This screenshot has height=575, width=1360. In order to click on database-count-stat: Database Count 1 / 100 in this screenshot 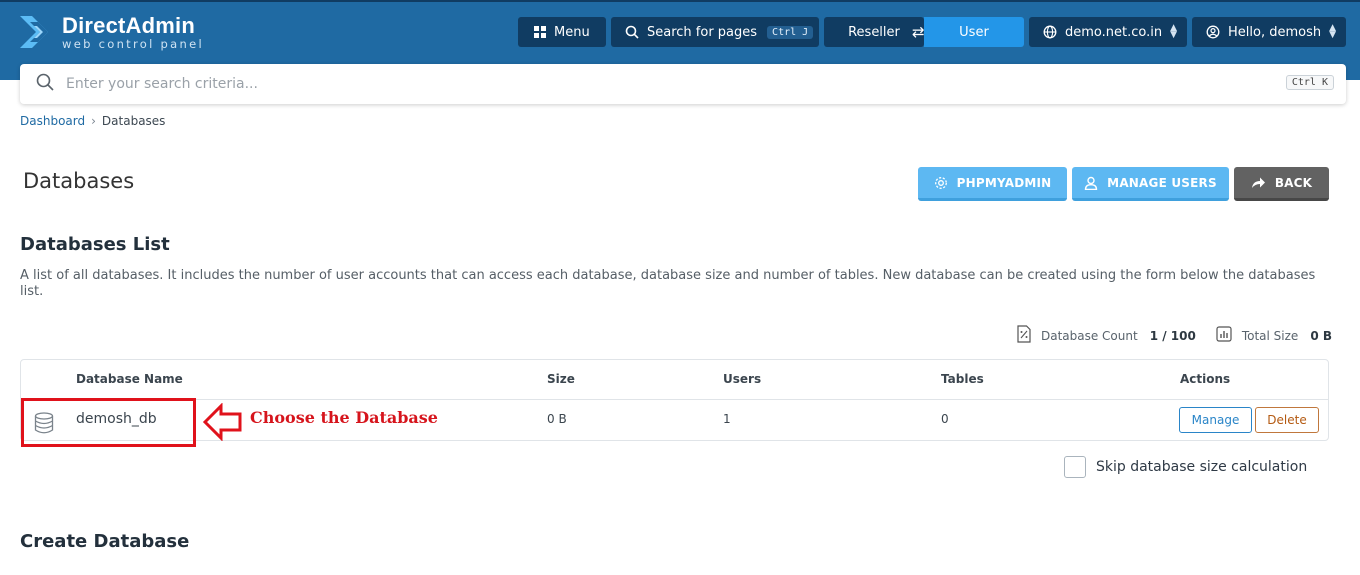, I will do `click(1106, 335)`.